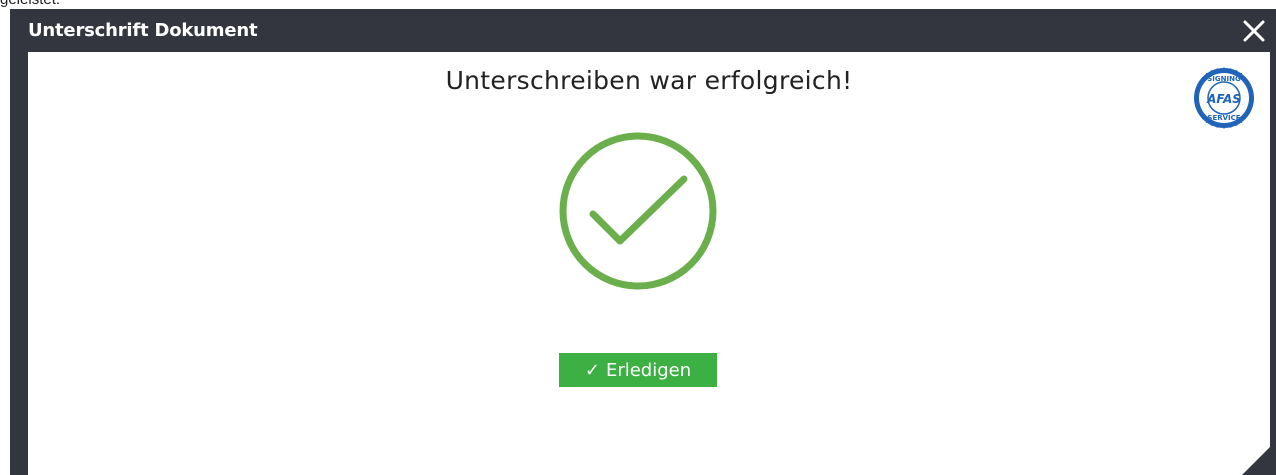 This screenshot has width=1276, height=475. What do you see at coordinates (30, 4) in the screenshot?
I see `background-caption: geleistet.` at bounding box center [30, 4].